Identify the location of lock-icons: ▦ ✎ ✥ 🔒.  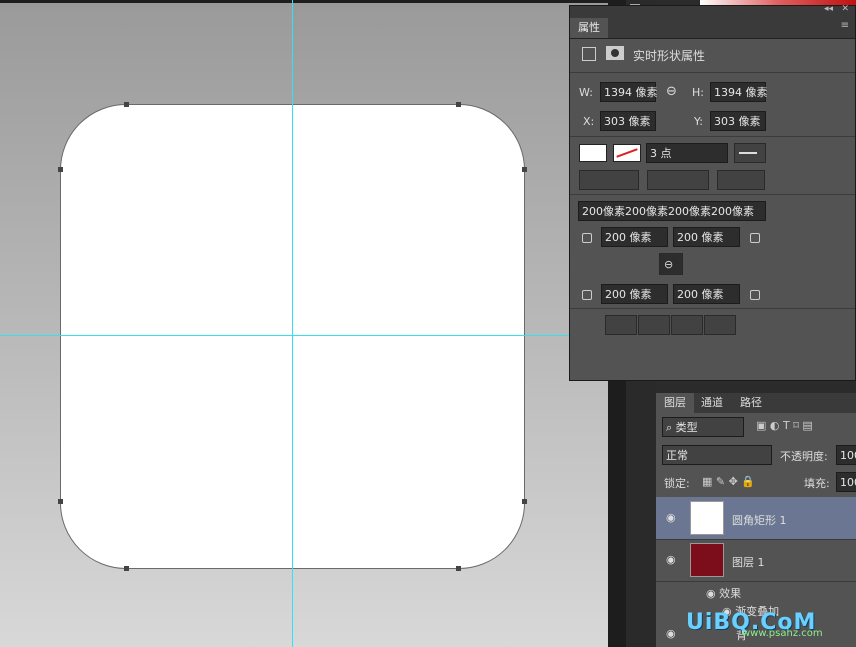
(728, 481).